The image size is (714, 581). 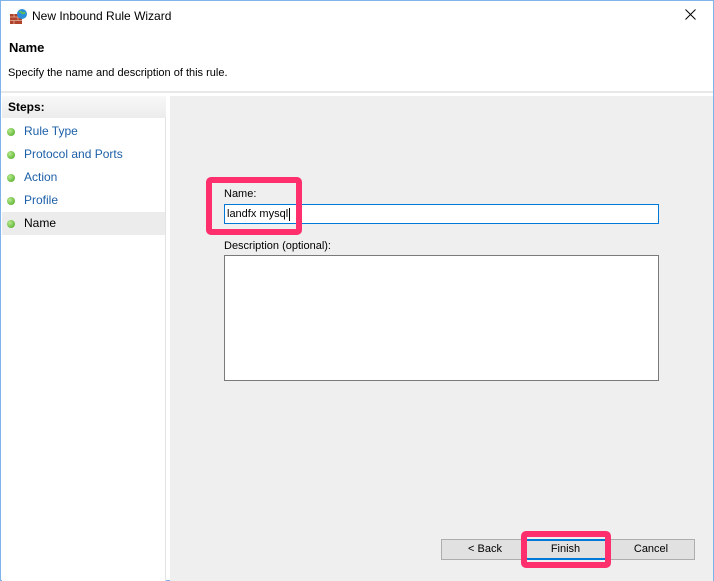 What do you see at coordinates (102, 16) in the screenshot?
I see `window-title: New Inbound Rule Wizard` at bounding box center [102, 16].